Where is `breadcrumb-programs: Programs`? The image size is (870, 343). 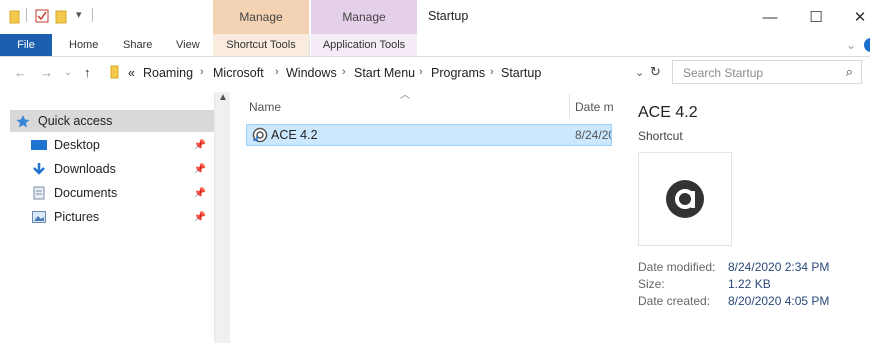
breadcrumb-programs: Programs is located at coordinates (458, 73).